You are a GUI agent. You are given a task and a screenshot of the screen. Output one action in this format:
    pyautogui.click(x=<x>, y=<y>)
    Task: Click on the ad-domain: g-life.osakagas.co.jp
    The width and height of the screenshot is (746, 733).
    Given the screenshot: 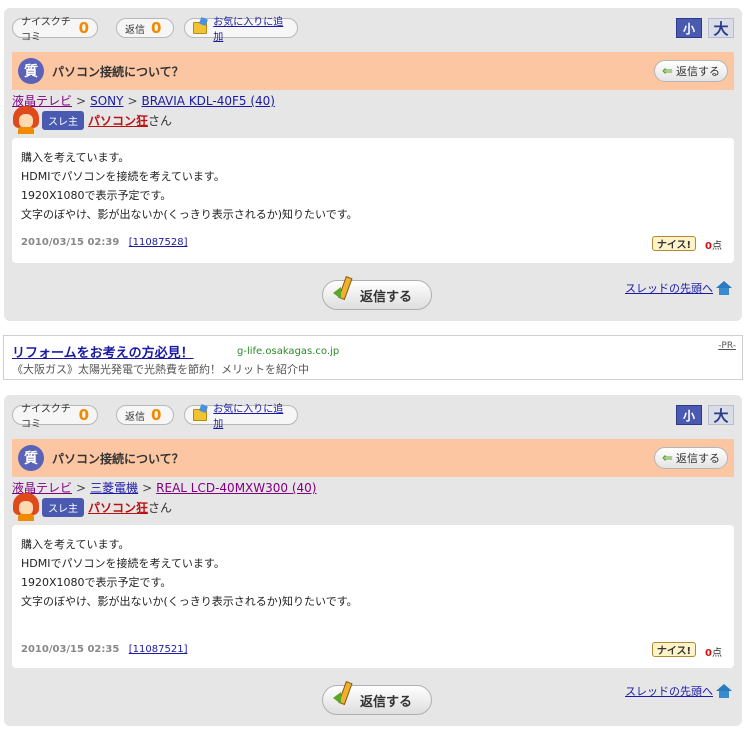 What is the action you would take?
    pyautogui.click(x=288, y=351)
    